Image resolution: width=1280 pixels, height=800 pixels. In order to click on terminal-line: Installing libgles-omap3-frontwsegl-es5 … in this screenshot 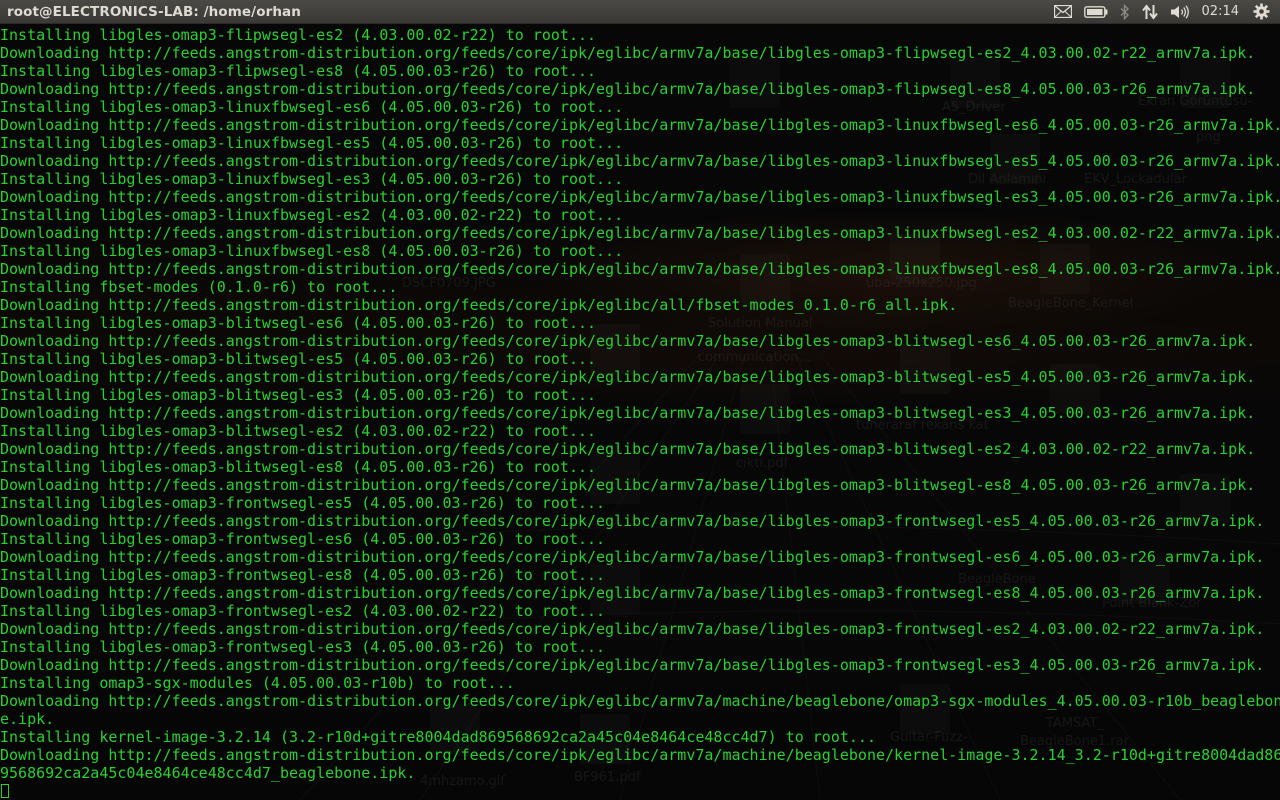, I will do `click(303, 503)`.